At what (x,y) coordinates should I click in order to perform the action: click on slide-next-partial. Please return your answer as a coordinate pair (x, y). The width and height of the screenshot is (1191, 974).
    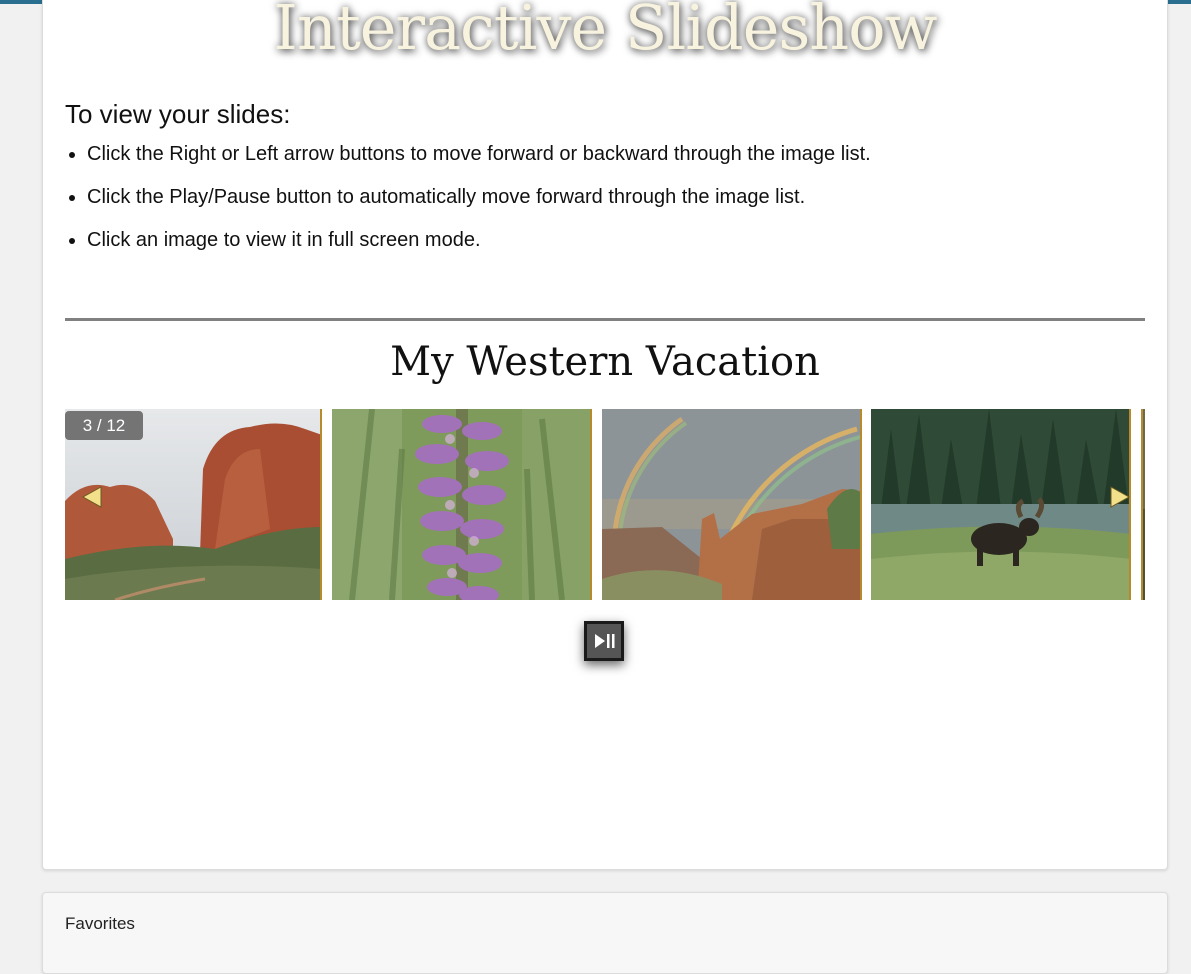
    Looking at the image, I should click on (1143, 504).